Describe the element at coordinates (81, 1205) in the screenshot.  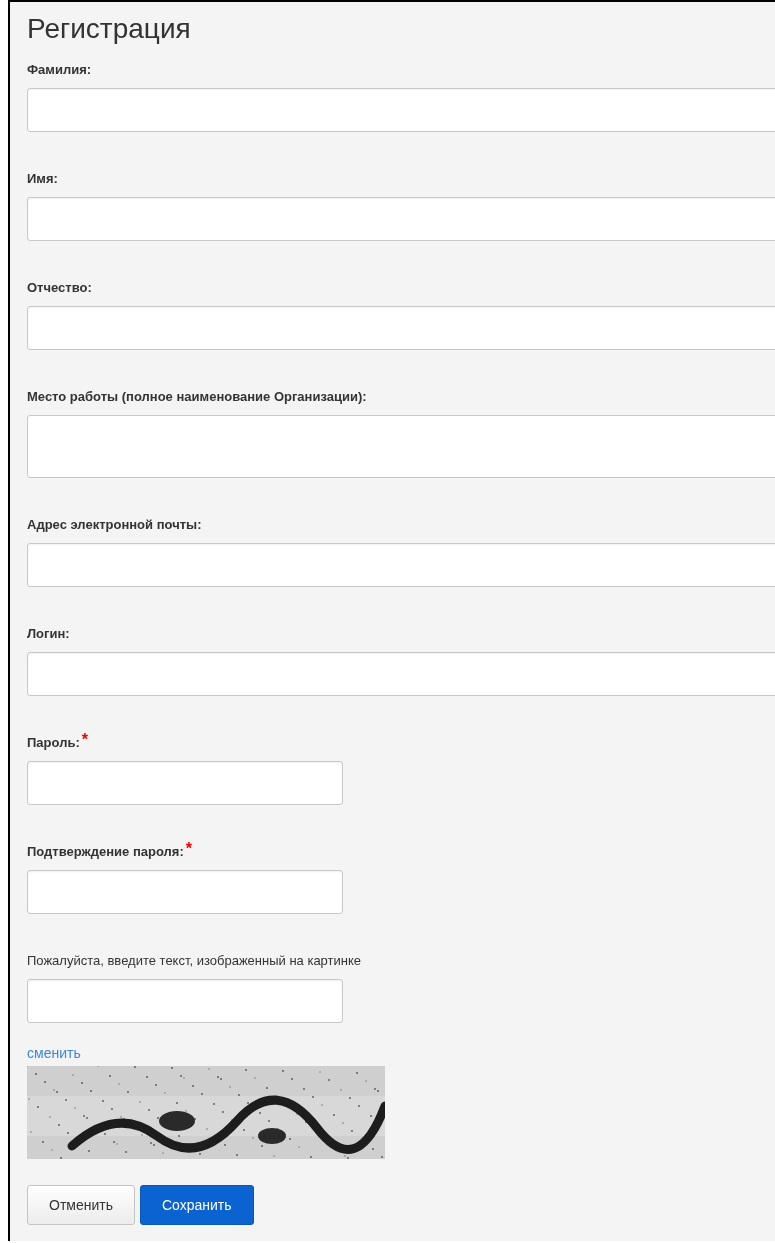
I see `cancel-button: Отменить` at that location.